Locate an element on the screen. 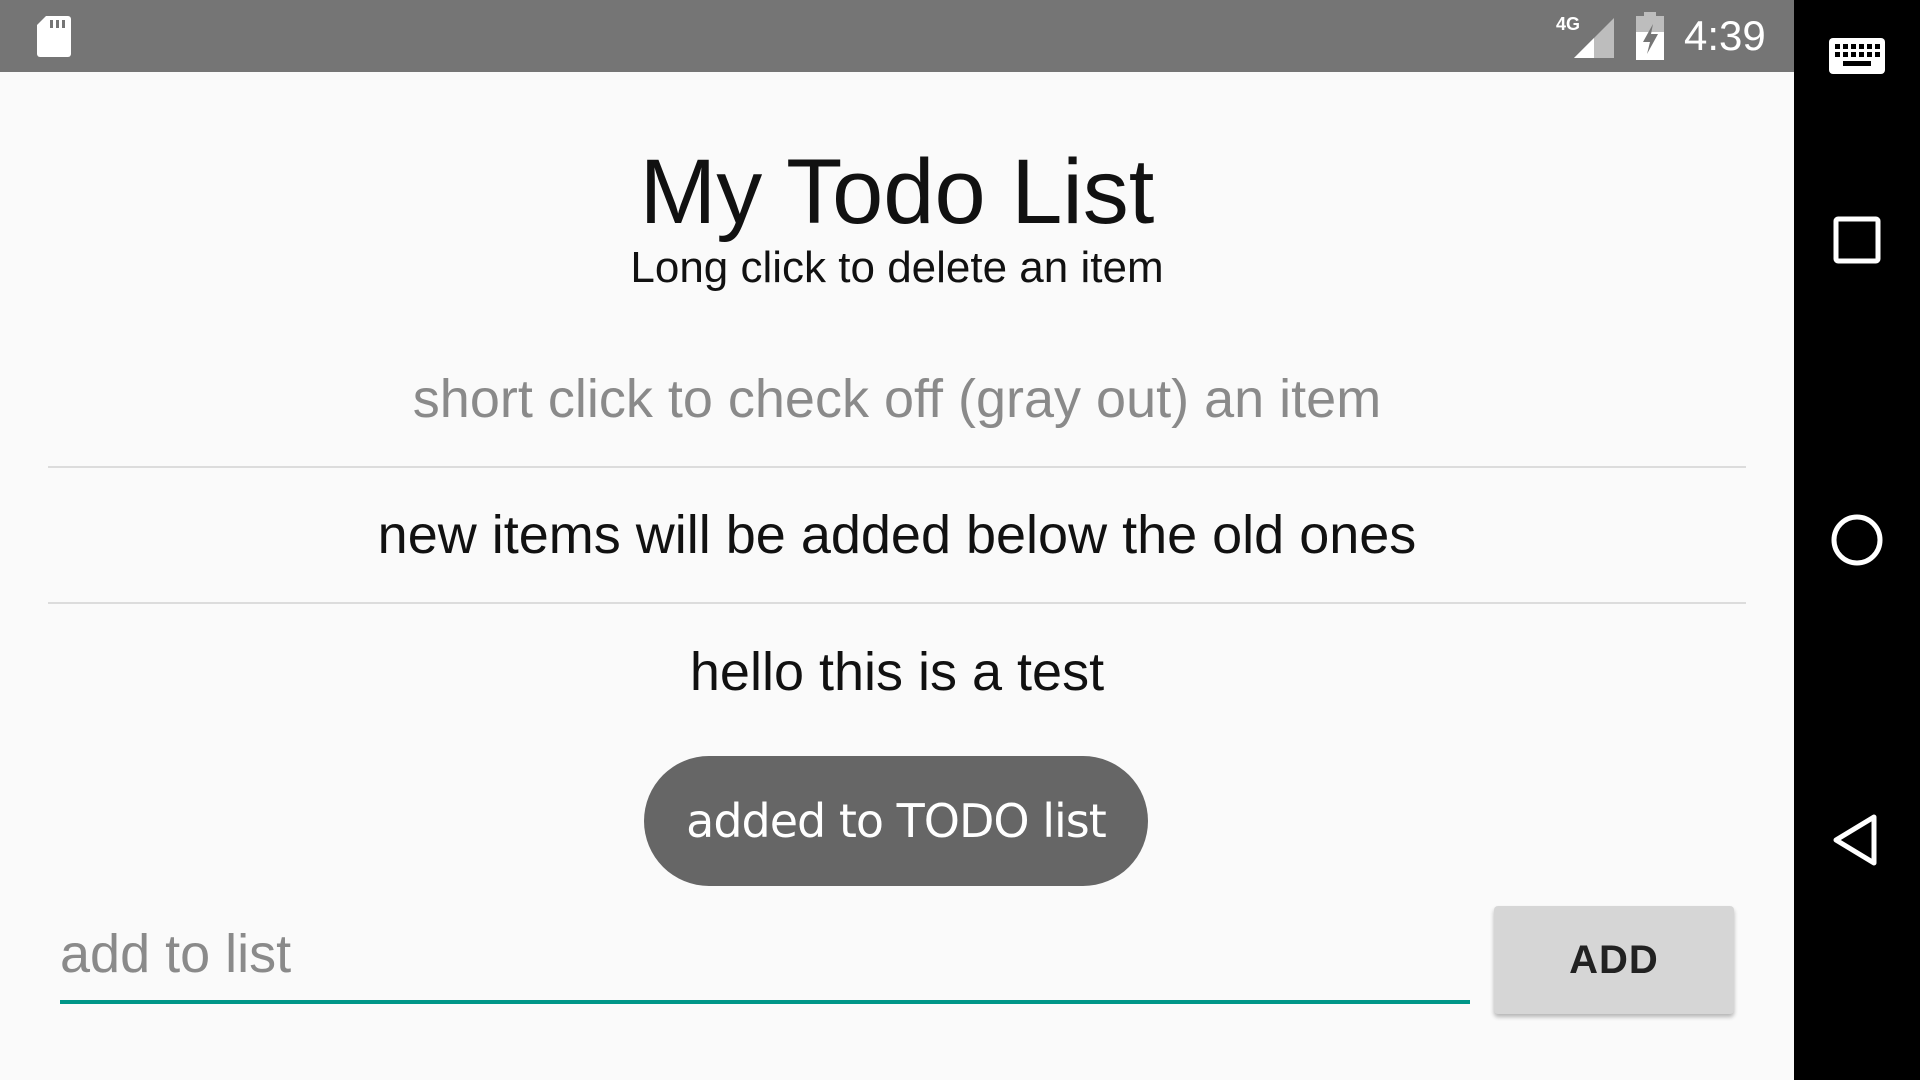 The width and height of the screenshot is (1920, 1080). status-bar: 4G 4:39 is located at coordinates (897, 36).